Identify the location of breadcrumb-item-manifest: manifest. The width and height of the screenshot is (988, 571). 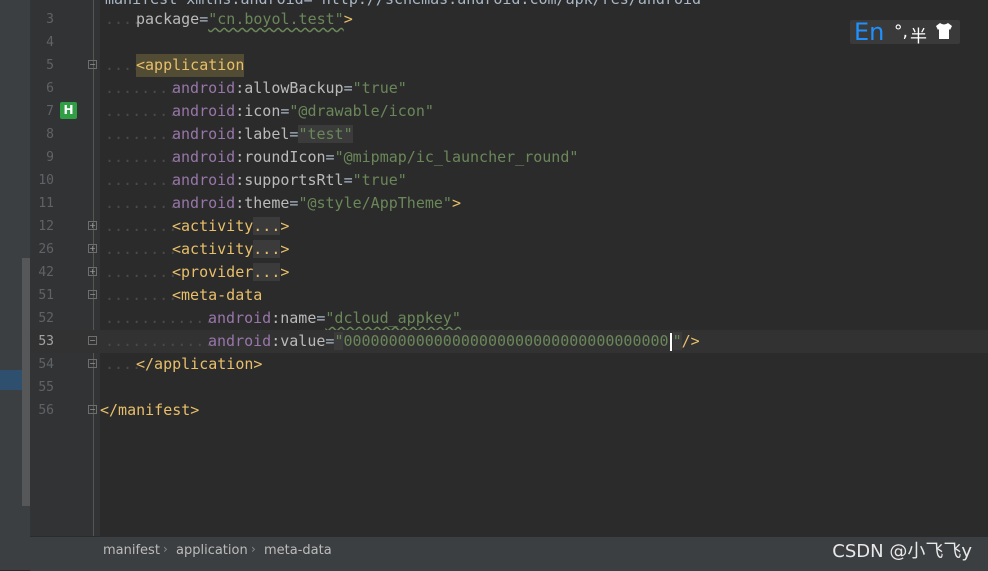
(131, 550).